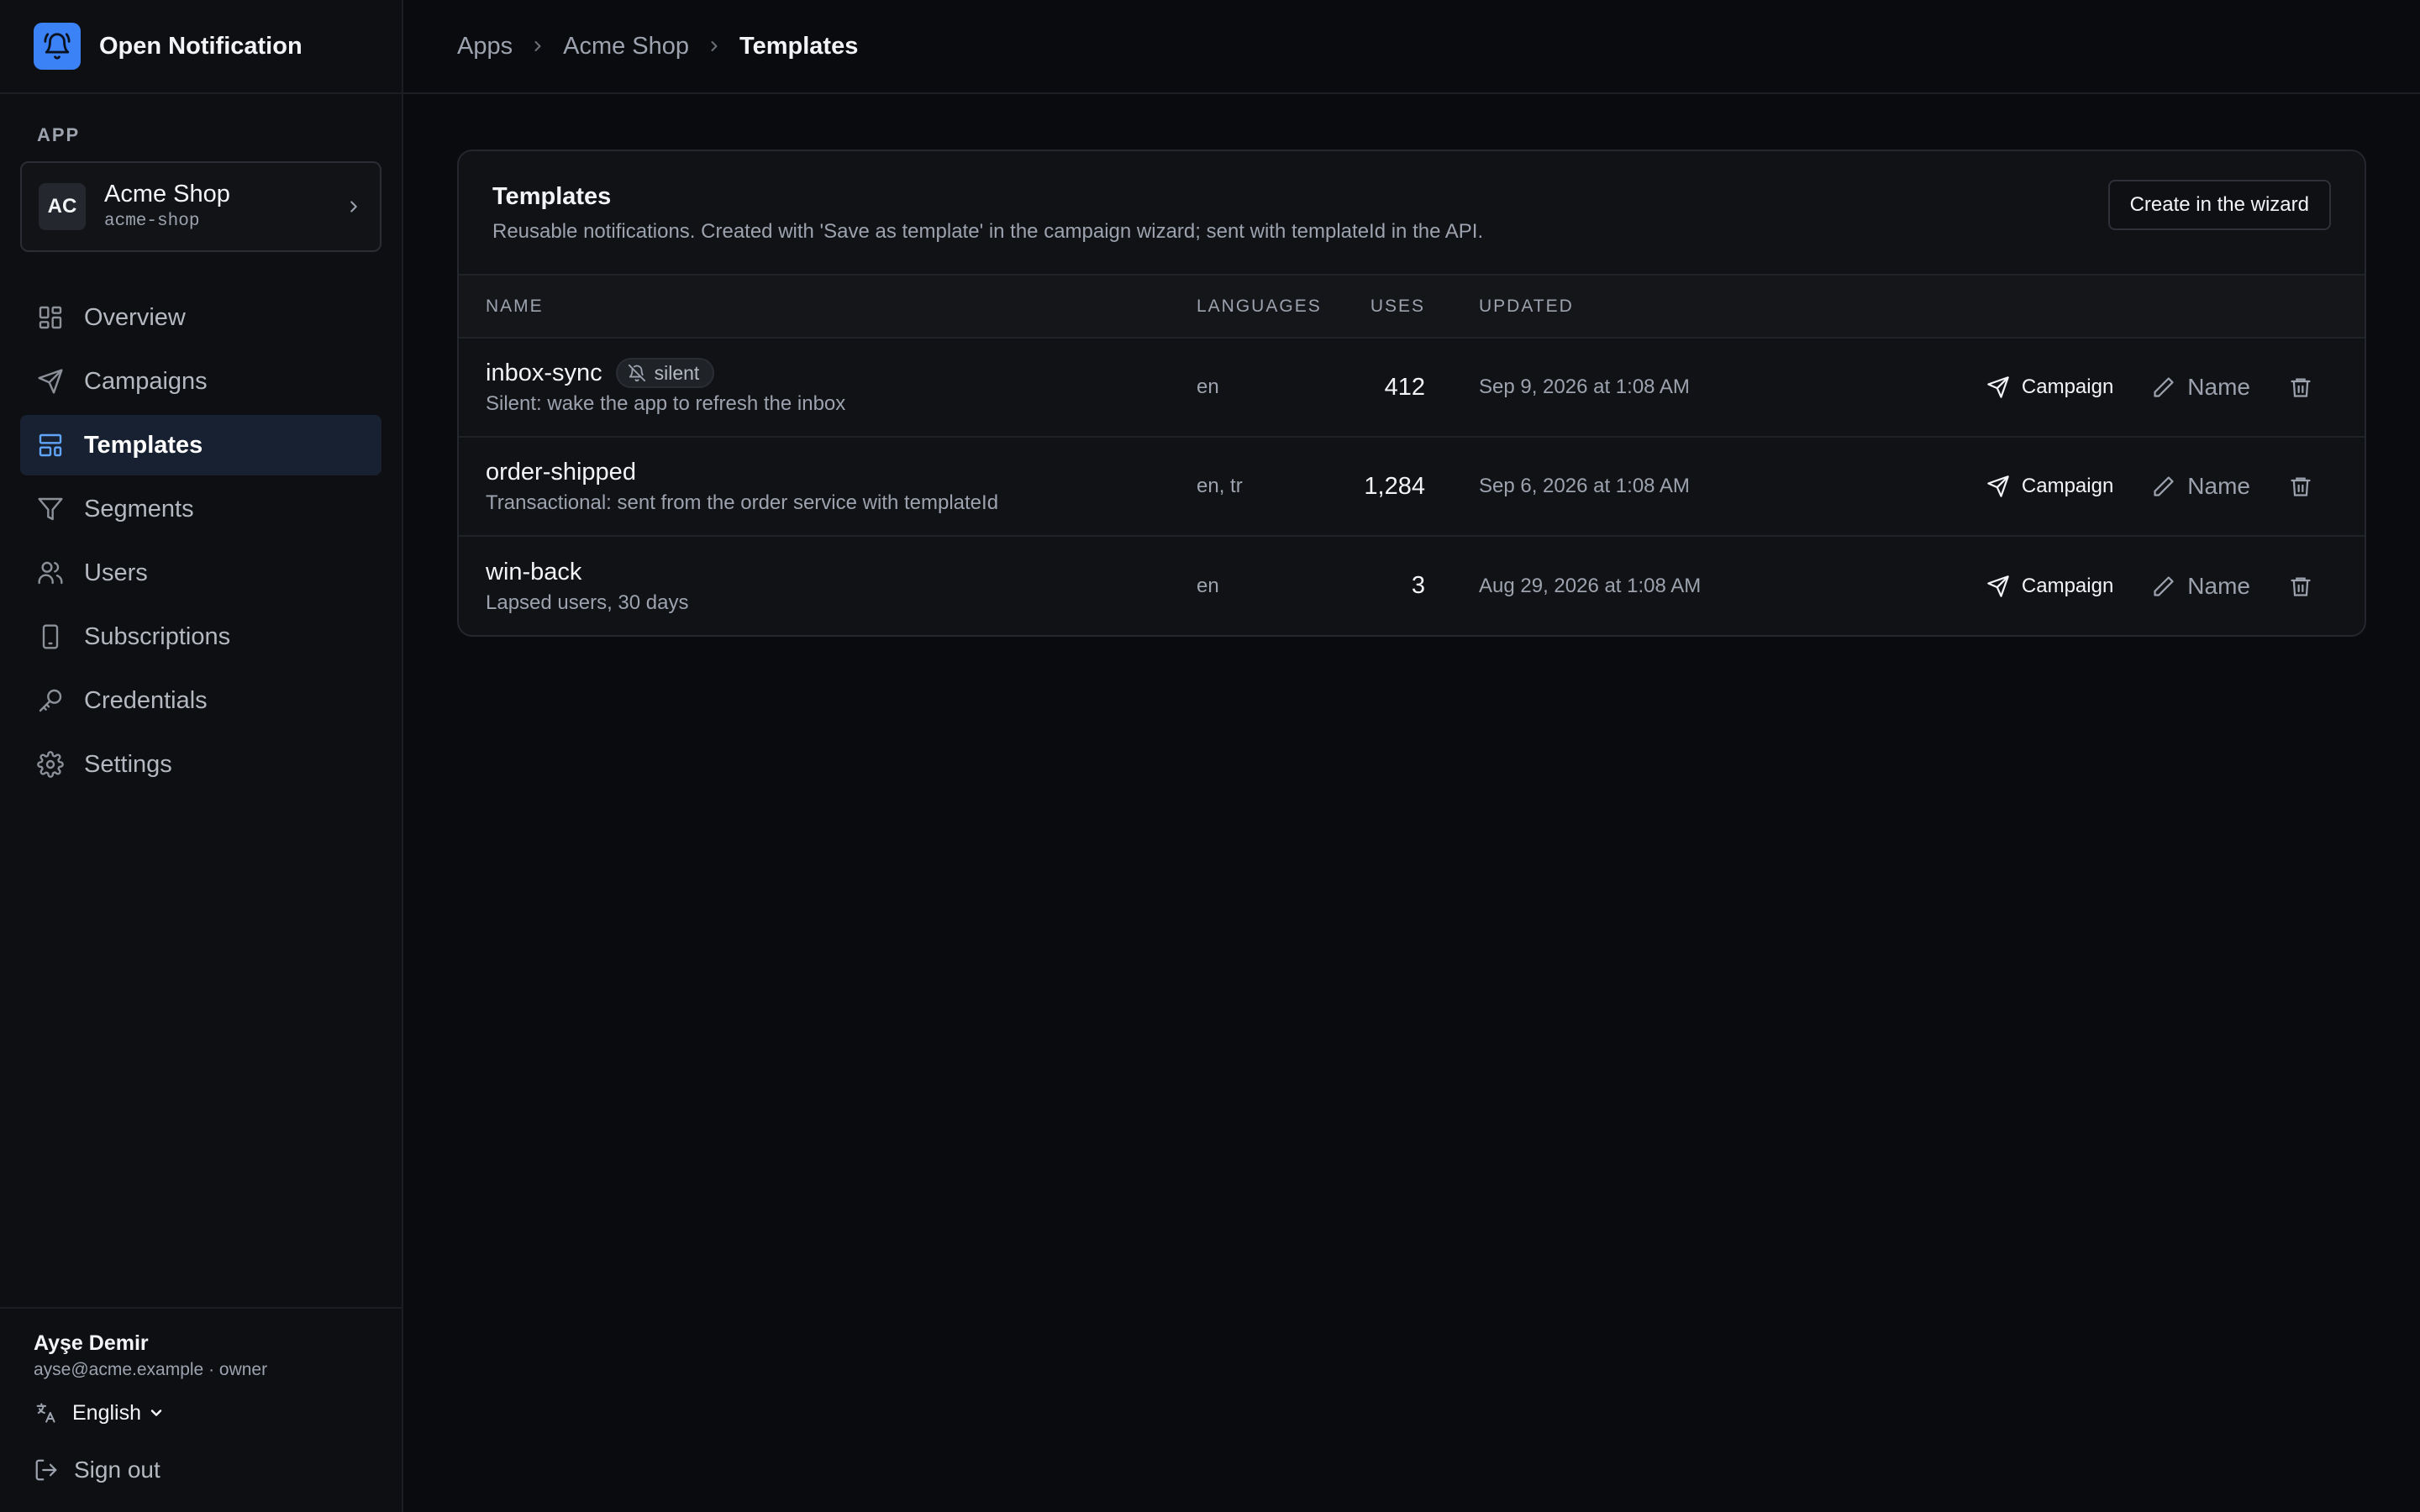  What do you see at coordinates (1405, 387) in the screenshot?
I see `template-uses: 412` at bounding box center [1405, 387].